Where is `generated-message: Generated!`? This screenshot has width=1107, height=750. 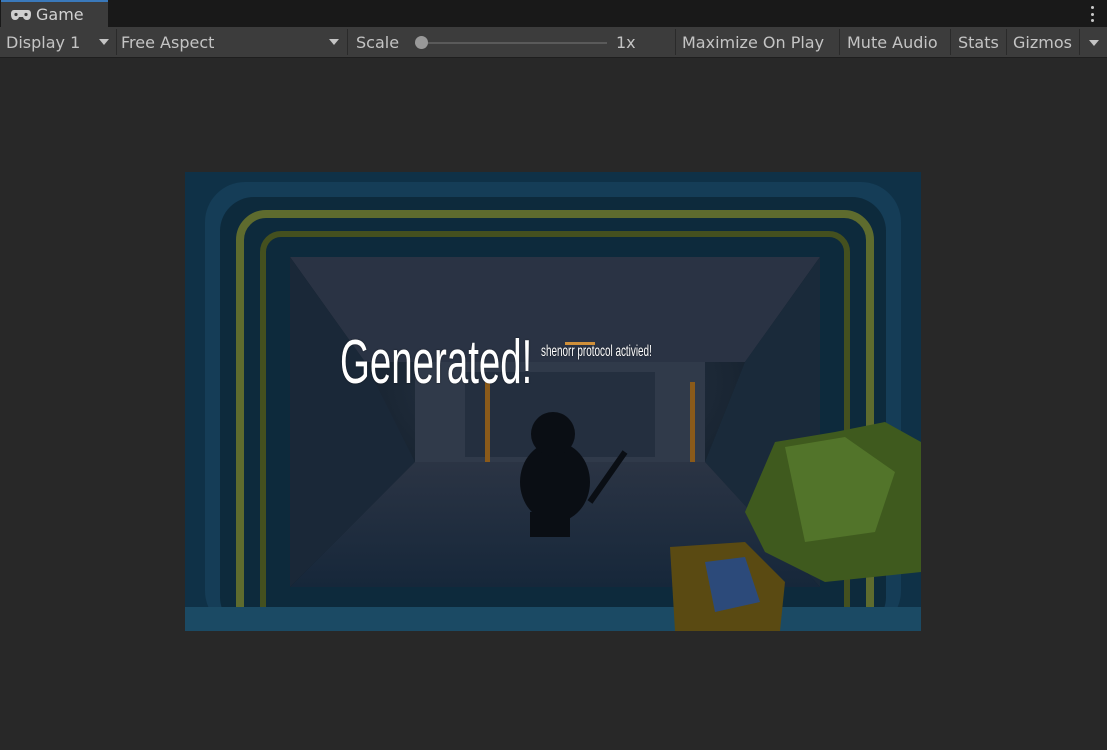 generated-message: Generated! is located at coordinates (436, 362).